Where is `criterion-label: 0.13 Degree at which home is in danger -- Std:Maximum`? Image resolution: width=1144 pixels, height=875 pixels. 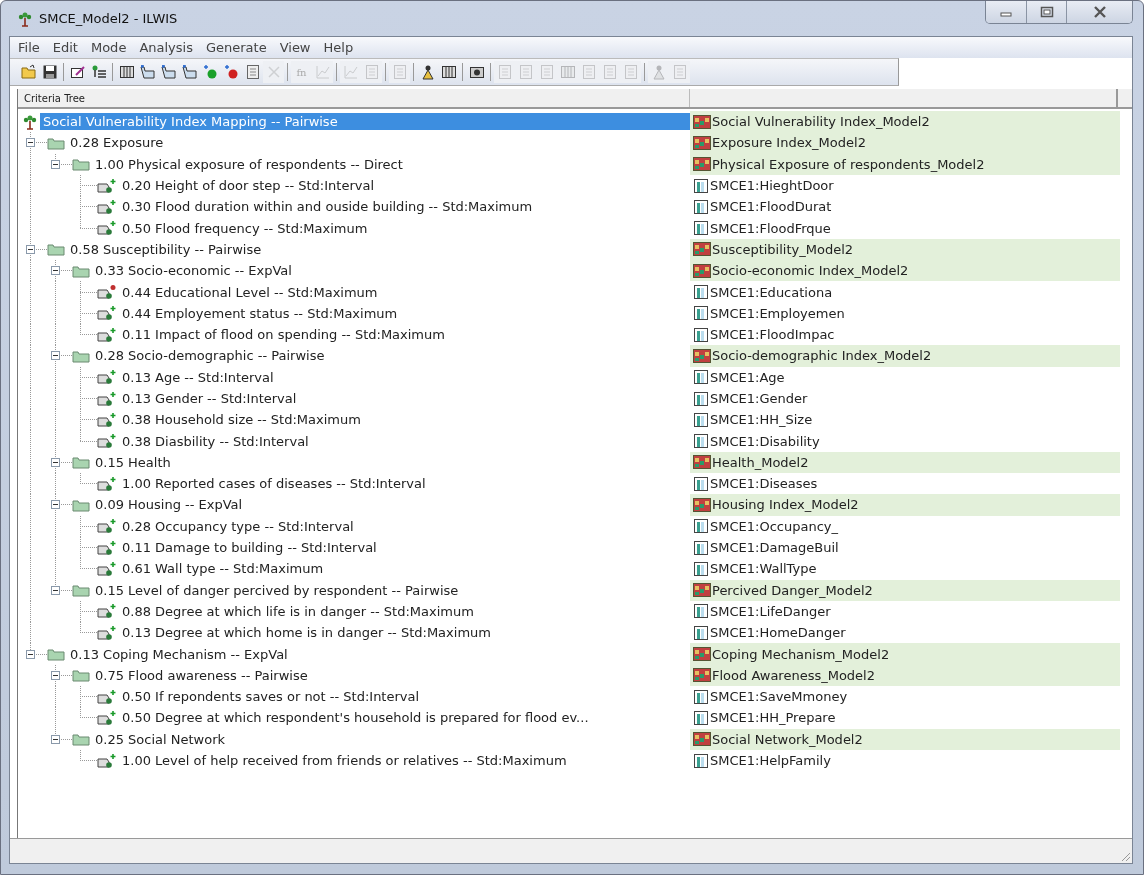
criterion-label: 0.13 Degree at which home is in danger -- Std:Maximum is located at coordinates (306, 633).